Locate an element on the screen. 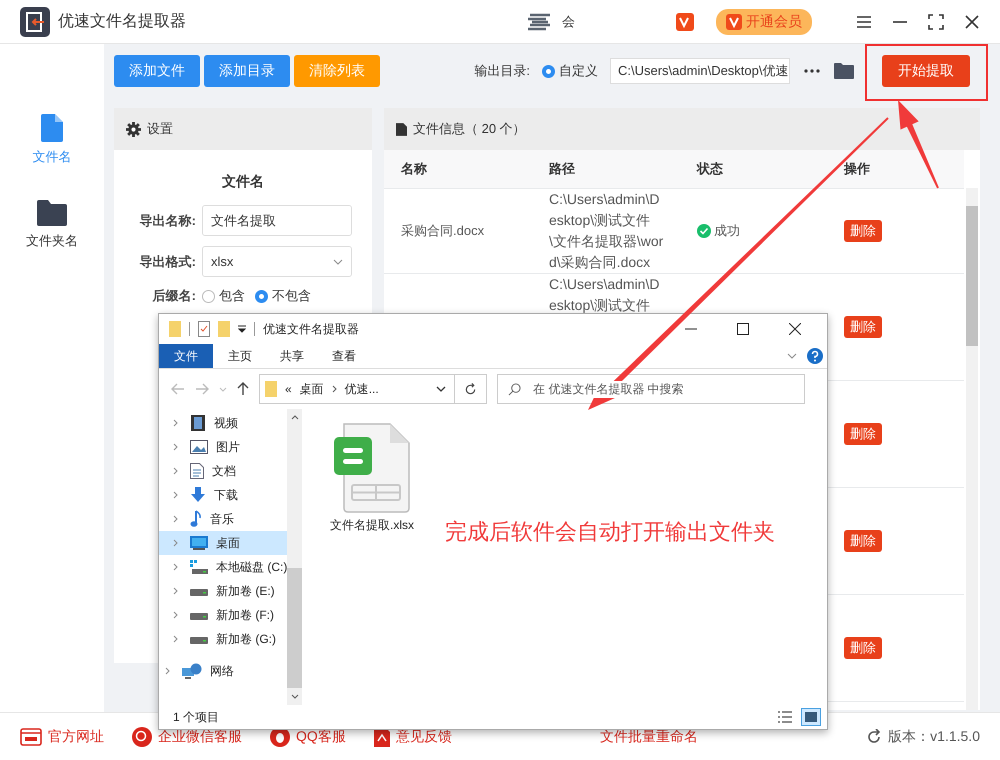 This screenshot has height=760, width=1000. music-note-icon is located at coordinates (196, 519).